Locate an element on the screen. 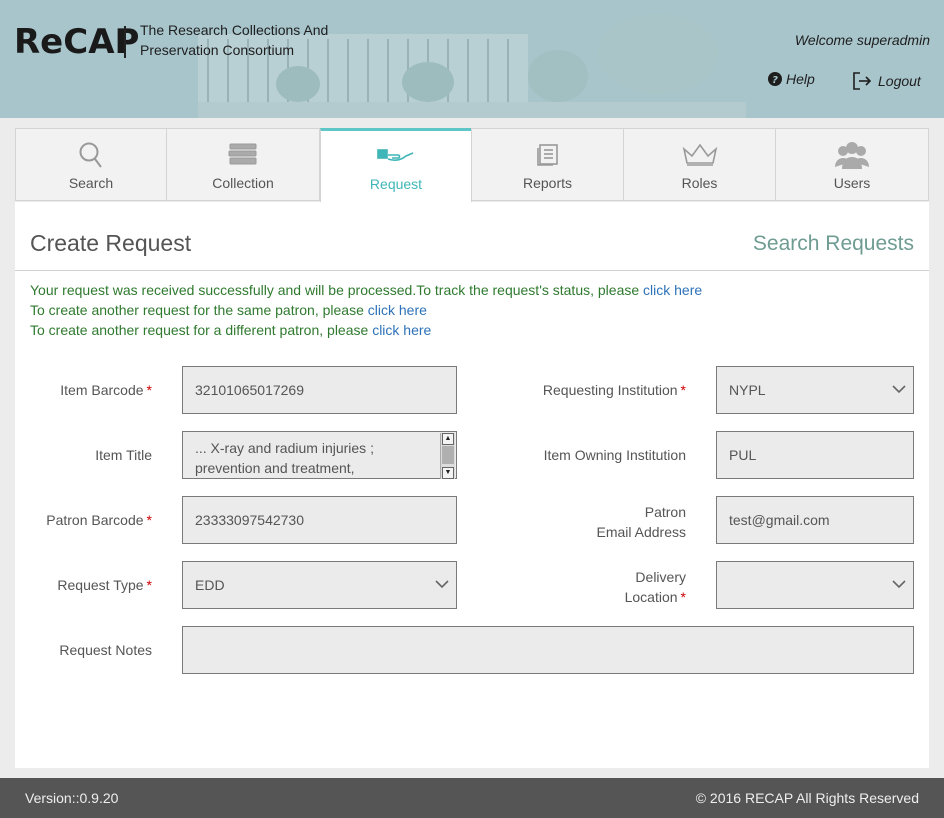  tab-label: Reports is located at coordinates (547, 183).